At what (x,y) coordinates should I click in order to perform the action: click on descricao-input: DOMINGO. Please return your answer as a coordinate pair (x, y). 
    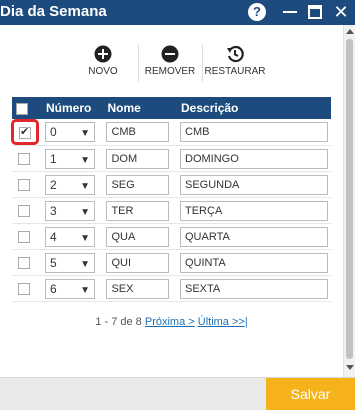
    Looking at the image, I should click on (254, 158).